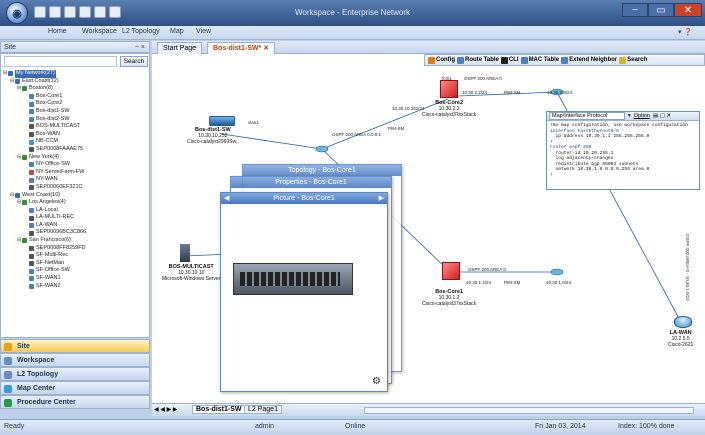 Image resolution: width=705 pixels, height=435 pixels. What do you see at coordinates (76, 180) in the screenshot?
I see `tree-node: NY-WAN` at bounding box center [76, 180].